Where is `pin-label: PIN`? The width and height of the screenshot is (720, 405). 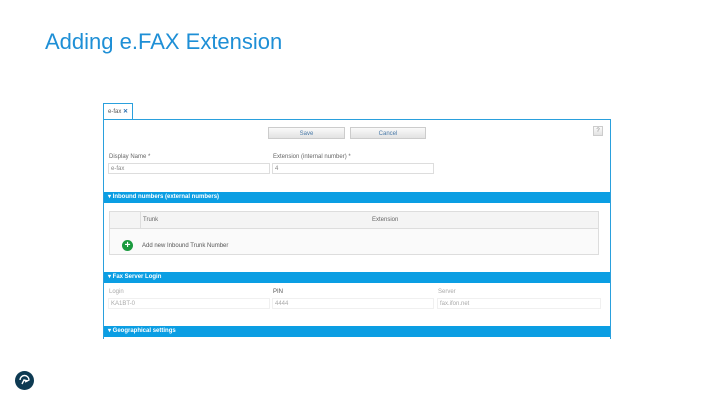 pin-label: PIN is located at coordinates (278, 292).